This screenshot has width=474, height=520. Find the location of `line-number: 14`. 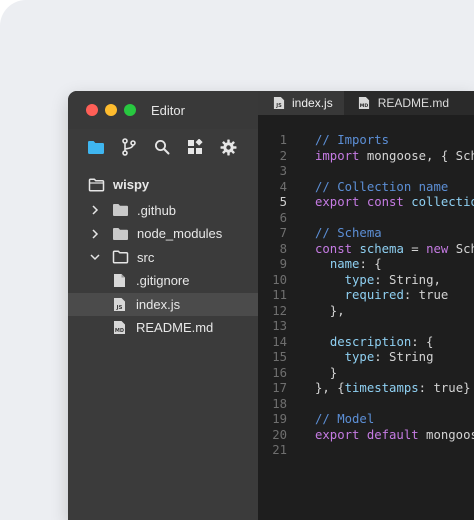

line-number: 14 is located at coordinates (279, 341).